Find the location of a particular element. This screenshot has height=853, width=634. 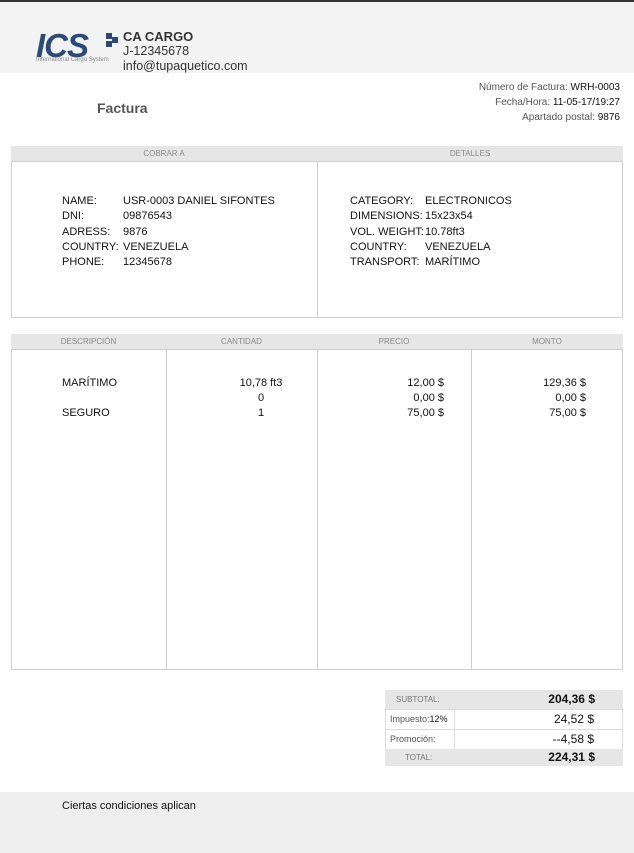

details-header: DETALLES is located at coordinates (470, 153).